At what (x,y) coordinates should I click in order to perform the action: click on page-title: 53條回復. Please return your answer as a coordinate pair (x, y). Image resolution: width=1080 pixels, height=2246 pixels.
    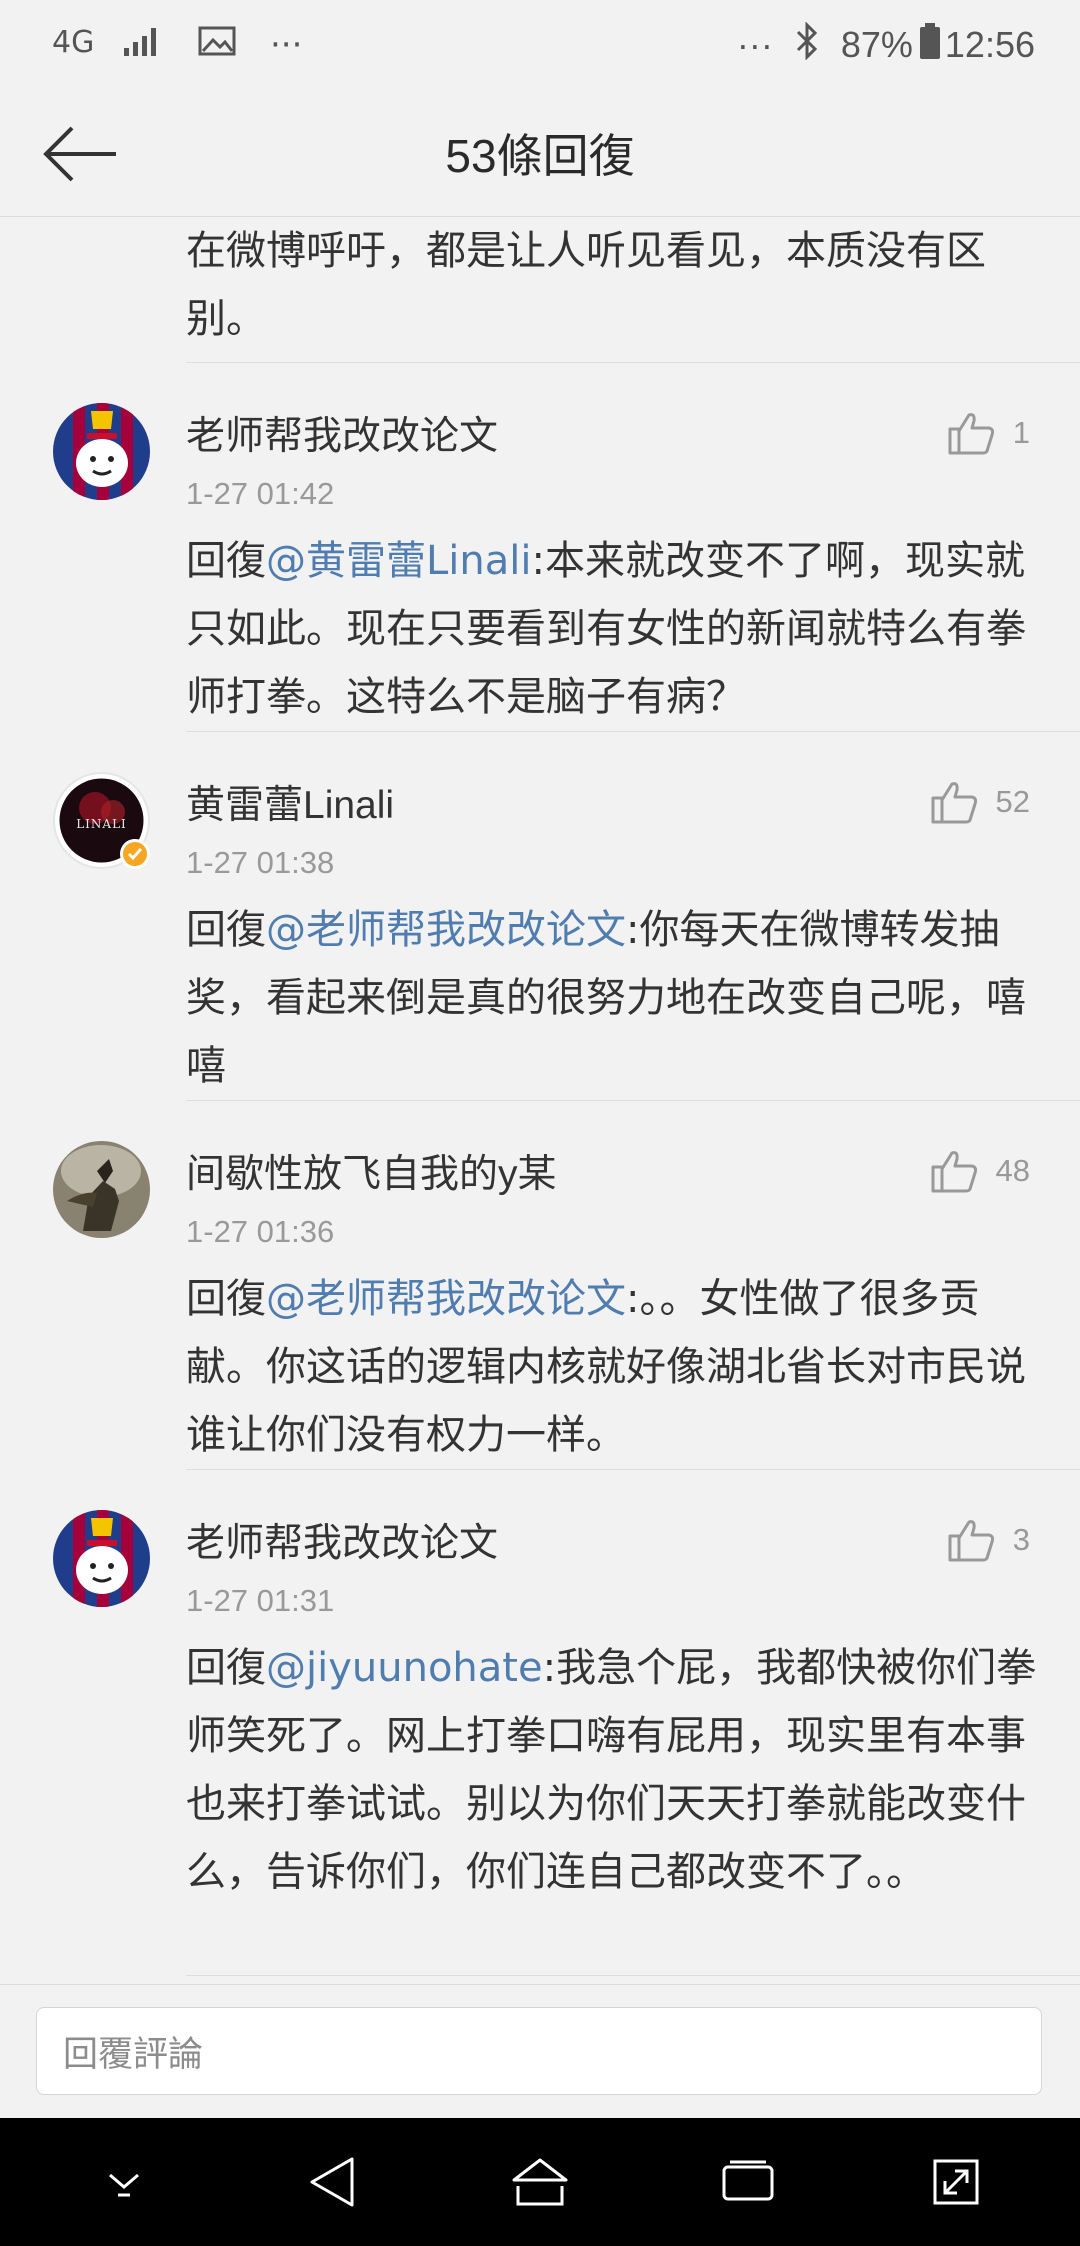
    Looking at the image, I should click on (540, 156).